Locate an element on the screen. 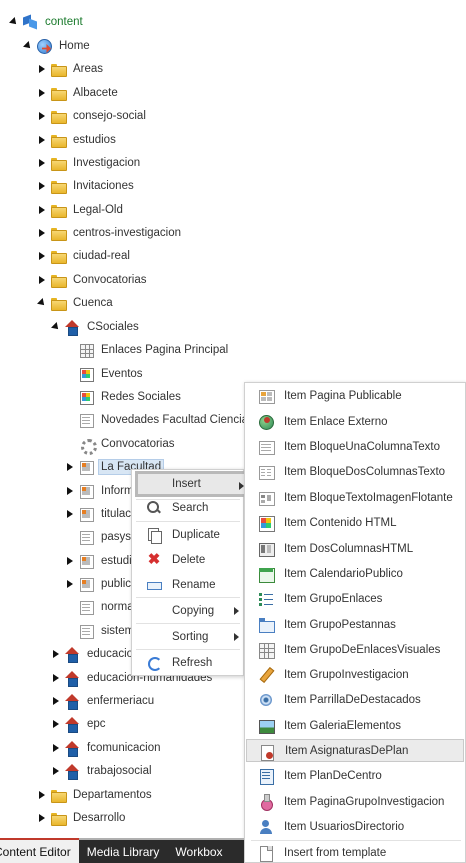  menu-divider is located at coordinates (188, 597).